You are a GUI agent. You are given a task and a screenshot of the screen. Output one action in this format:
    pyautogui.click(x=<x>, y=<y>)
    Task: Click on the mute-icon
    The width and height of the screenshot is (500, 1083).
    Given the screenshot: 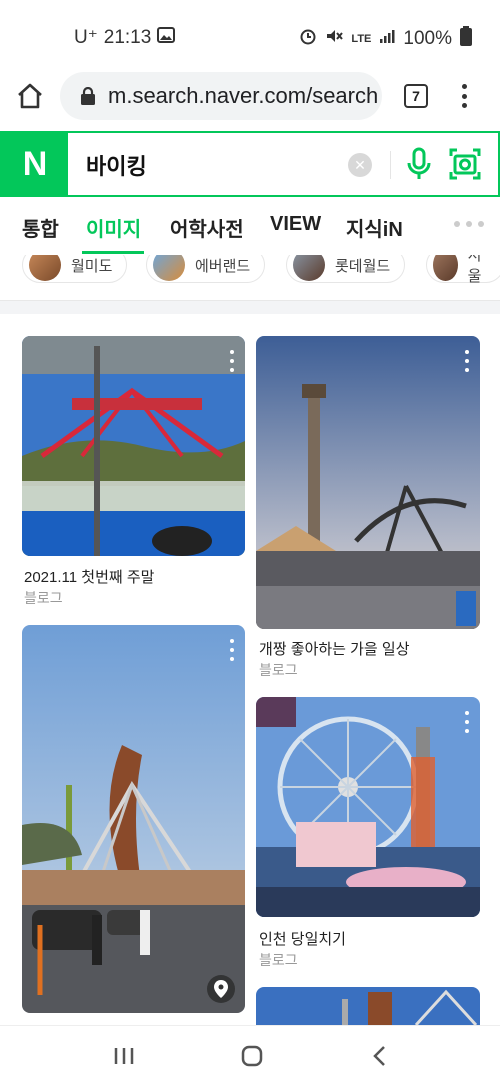 What is the action you would take?
    pyautogui.click(x=334, y=39)
    